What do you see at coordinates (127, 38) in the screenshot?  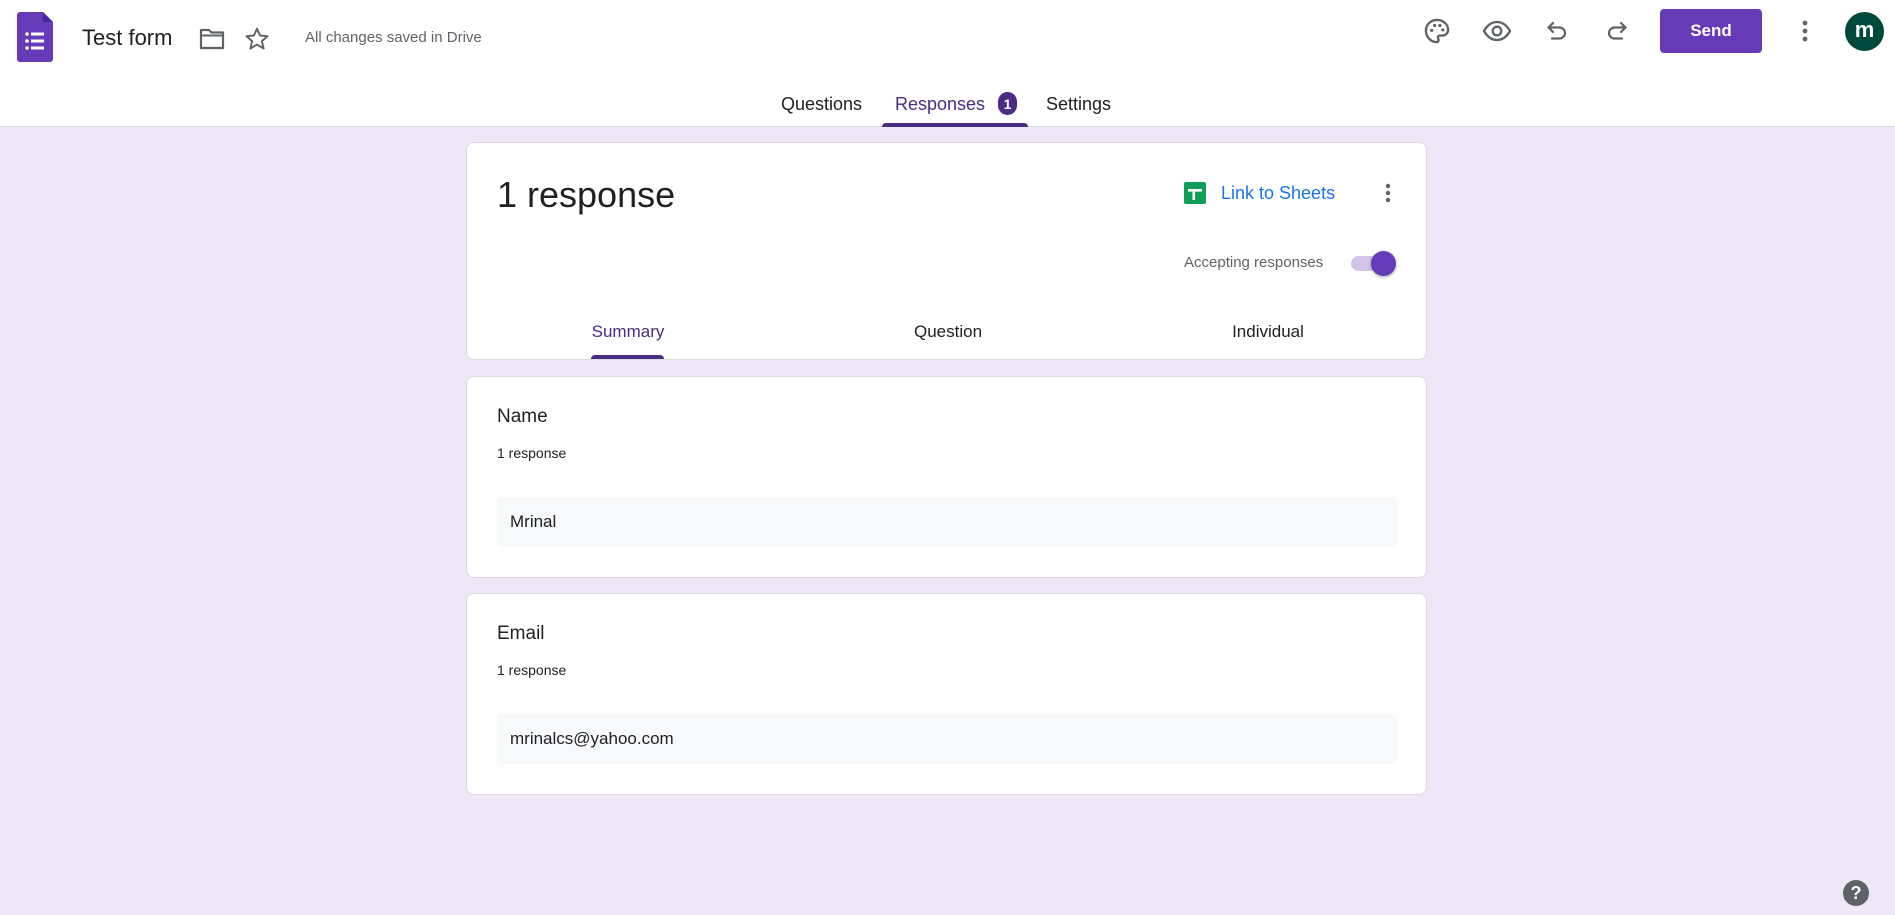 I see `form-title: Test form` at bounding box center [127, 38].